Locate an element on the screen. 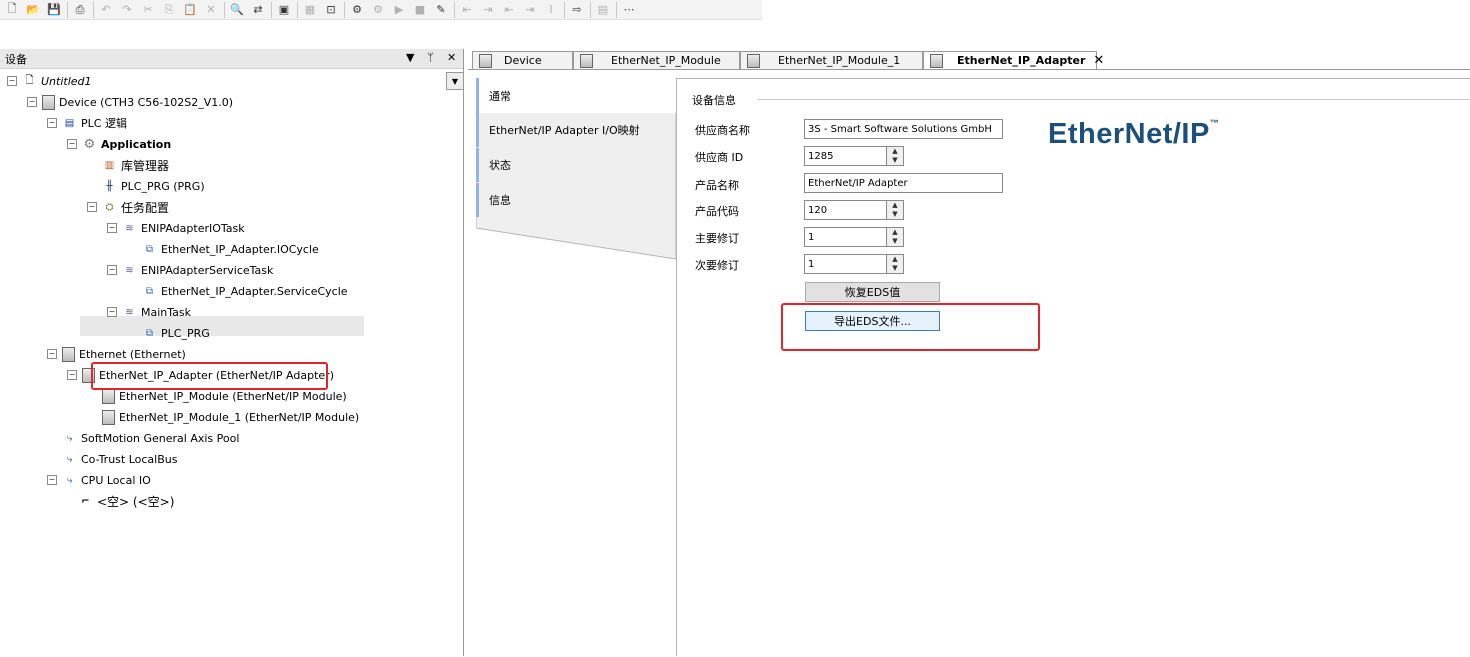  copy-icon: ⎘ is located at coordinates (169, 10).